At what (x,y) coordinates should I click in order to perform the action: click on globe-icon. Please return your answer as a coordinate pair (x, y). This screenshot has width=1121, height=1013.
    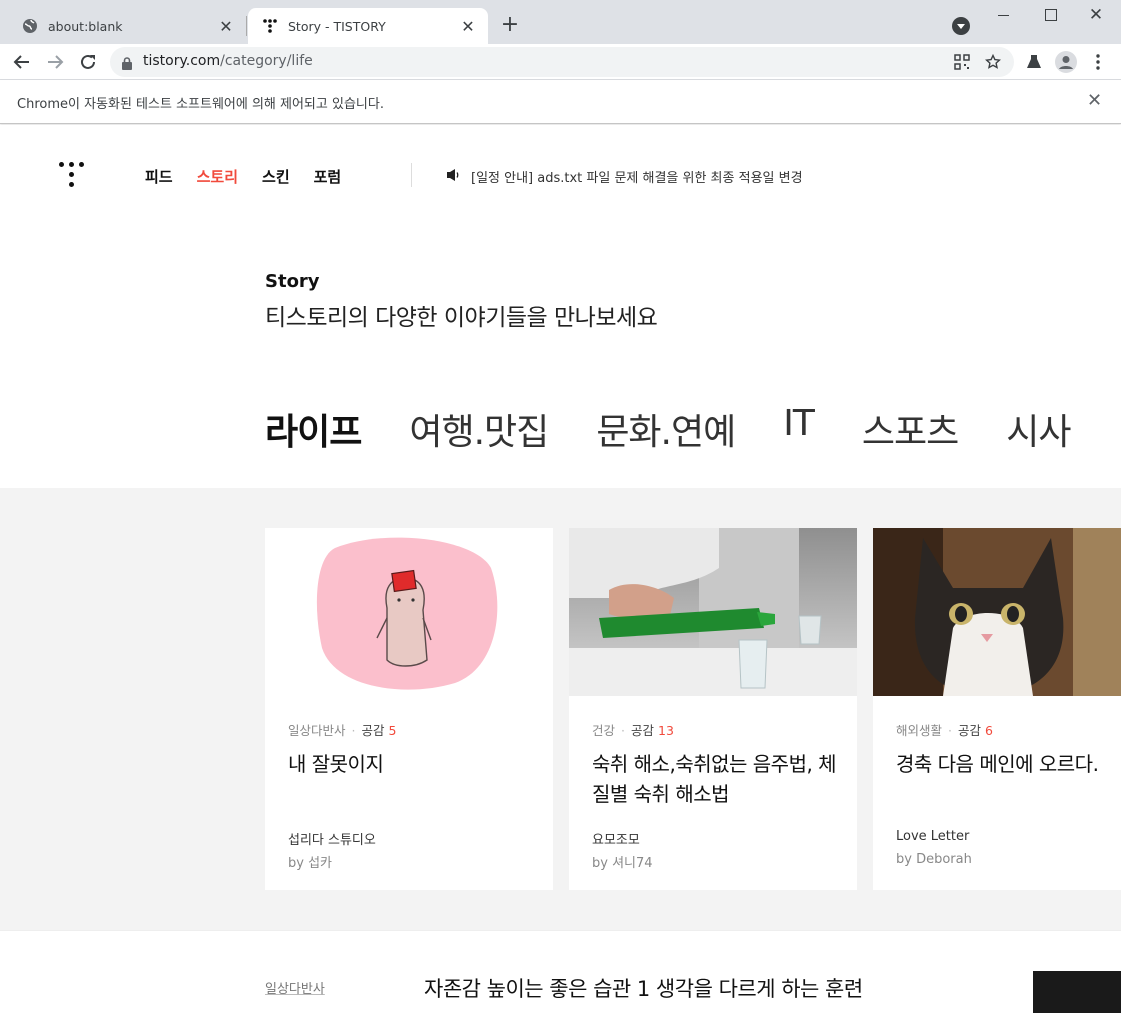
    Looking at the image, I should click on (30, 26).